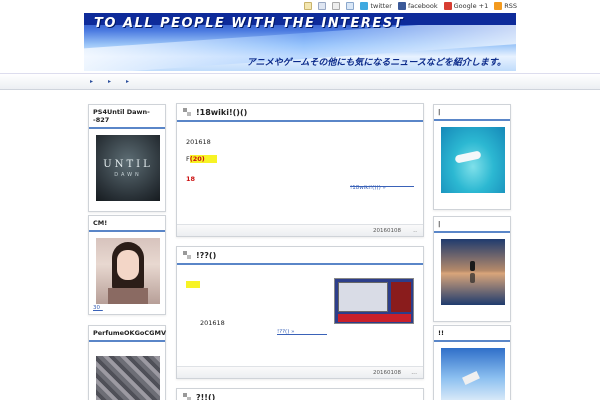  What do you see at coordinates (473, 272) in the screenshot?
I see `reflection-photo-thumbnail` at bounding box center [473, 272].